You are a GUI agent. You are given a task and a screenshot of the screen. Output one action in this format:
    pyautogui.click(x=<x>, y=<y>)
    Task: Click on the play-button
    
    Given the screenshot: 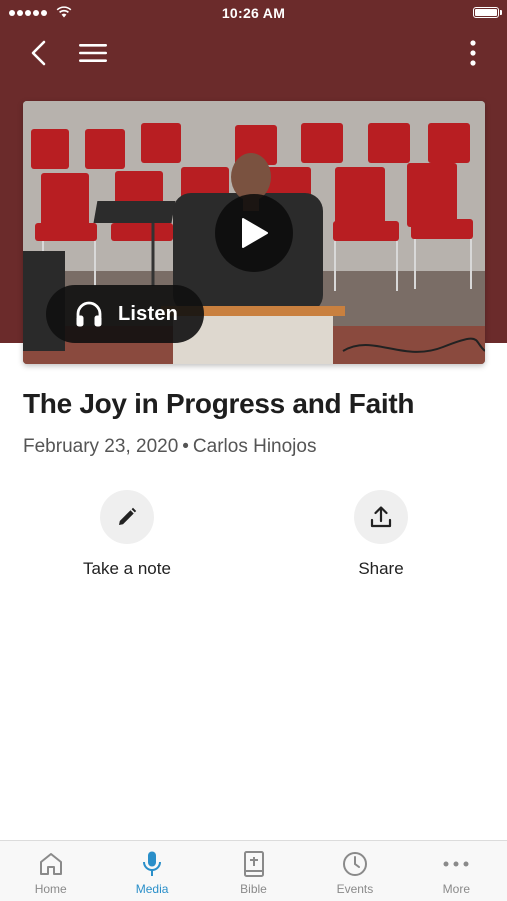 What is the action you would take?
    pyautogui.click(x=254, y=233)
    